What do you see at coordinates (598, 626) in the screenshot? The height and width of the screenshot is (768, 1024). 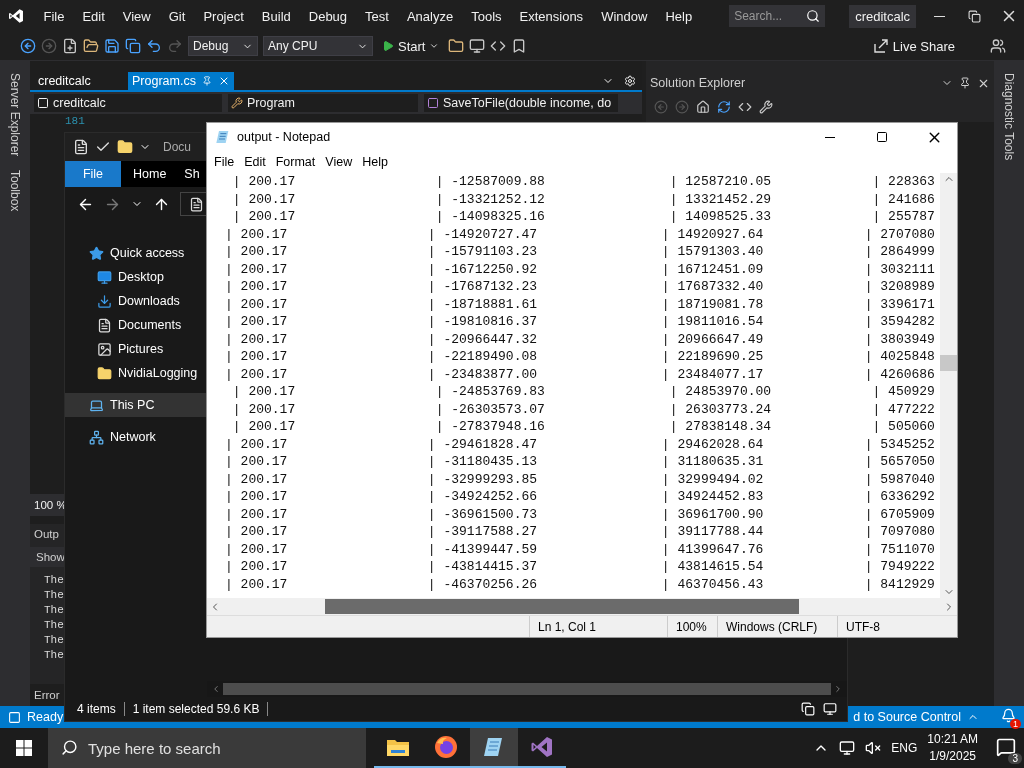 I see `cursor-position: Ln 1, Col 1` at bounding box center [598, 626].